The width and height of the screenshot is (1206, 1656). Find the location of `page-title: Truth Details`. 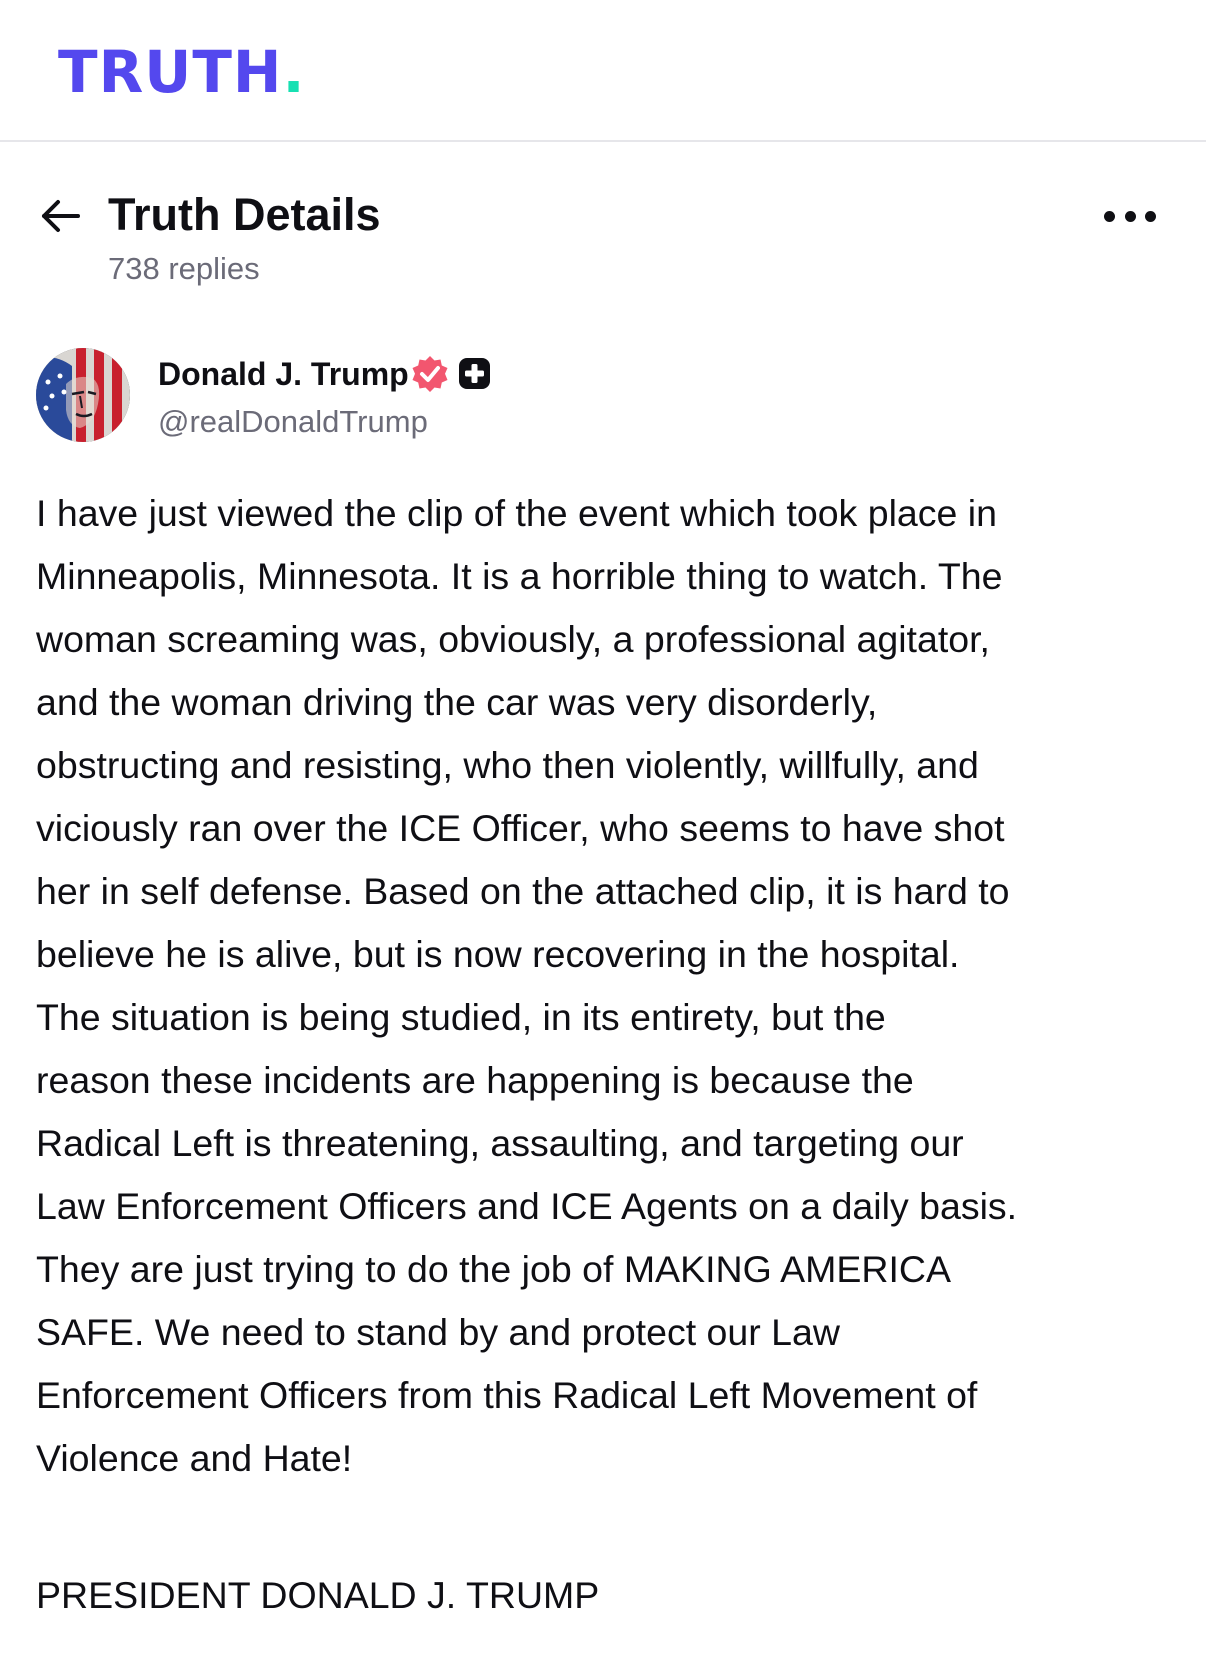

page-title: Truth Details is located at coordinates (244, 214).